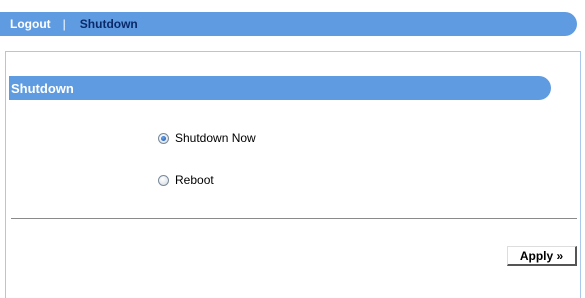  Describe the element at coordinates (280, 88) in the screenshot. I see `section-header: Shutdown` at that location.